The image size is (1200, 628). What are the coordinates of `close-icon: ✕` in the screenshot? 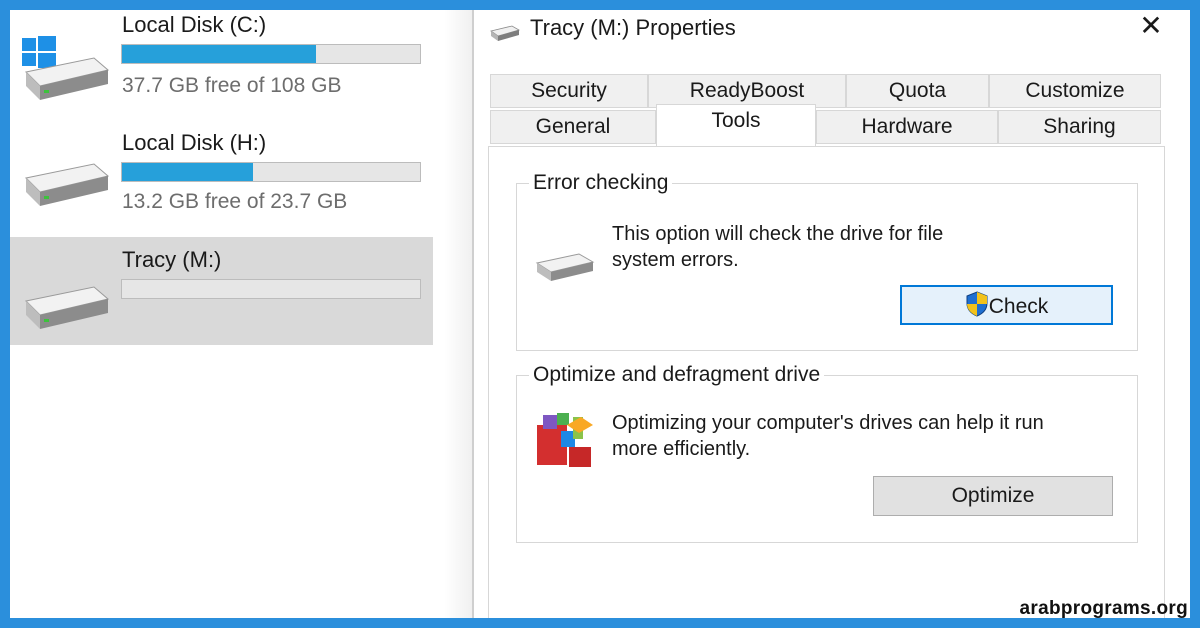 It's located at (1151, 25).